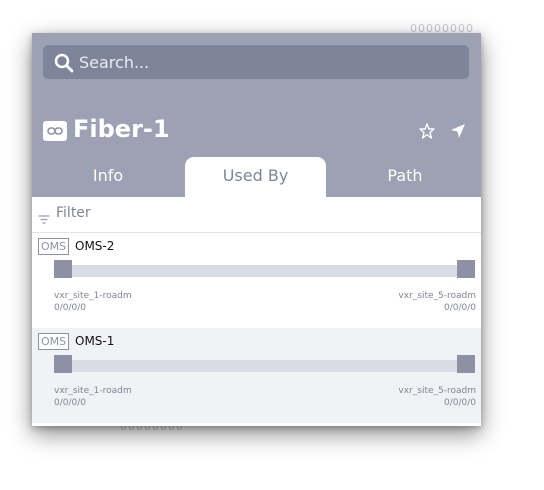  Describe the element at coordinates (264, 62) in the screenshot. I see `search-input` at that location.